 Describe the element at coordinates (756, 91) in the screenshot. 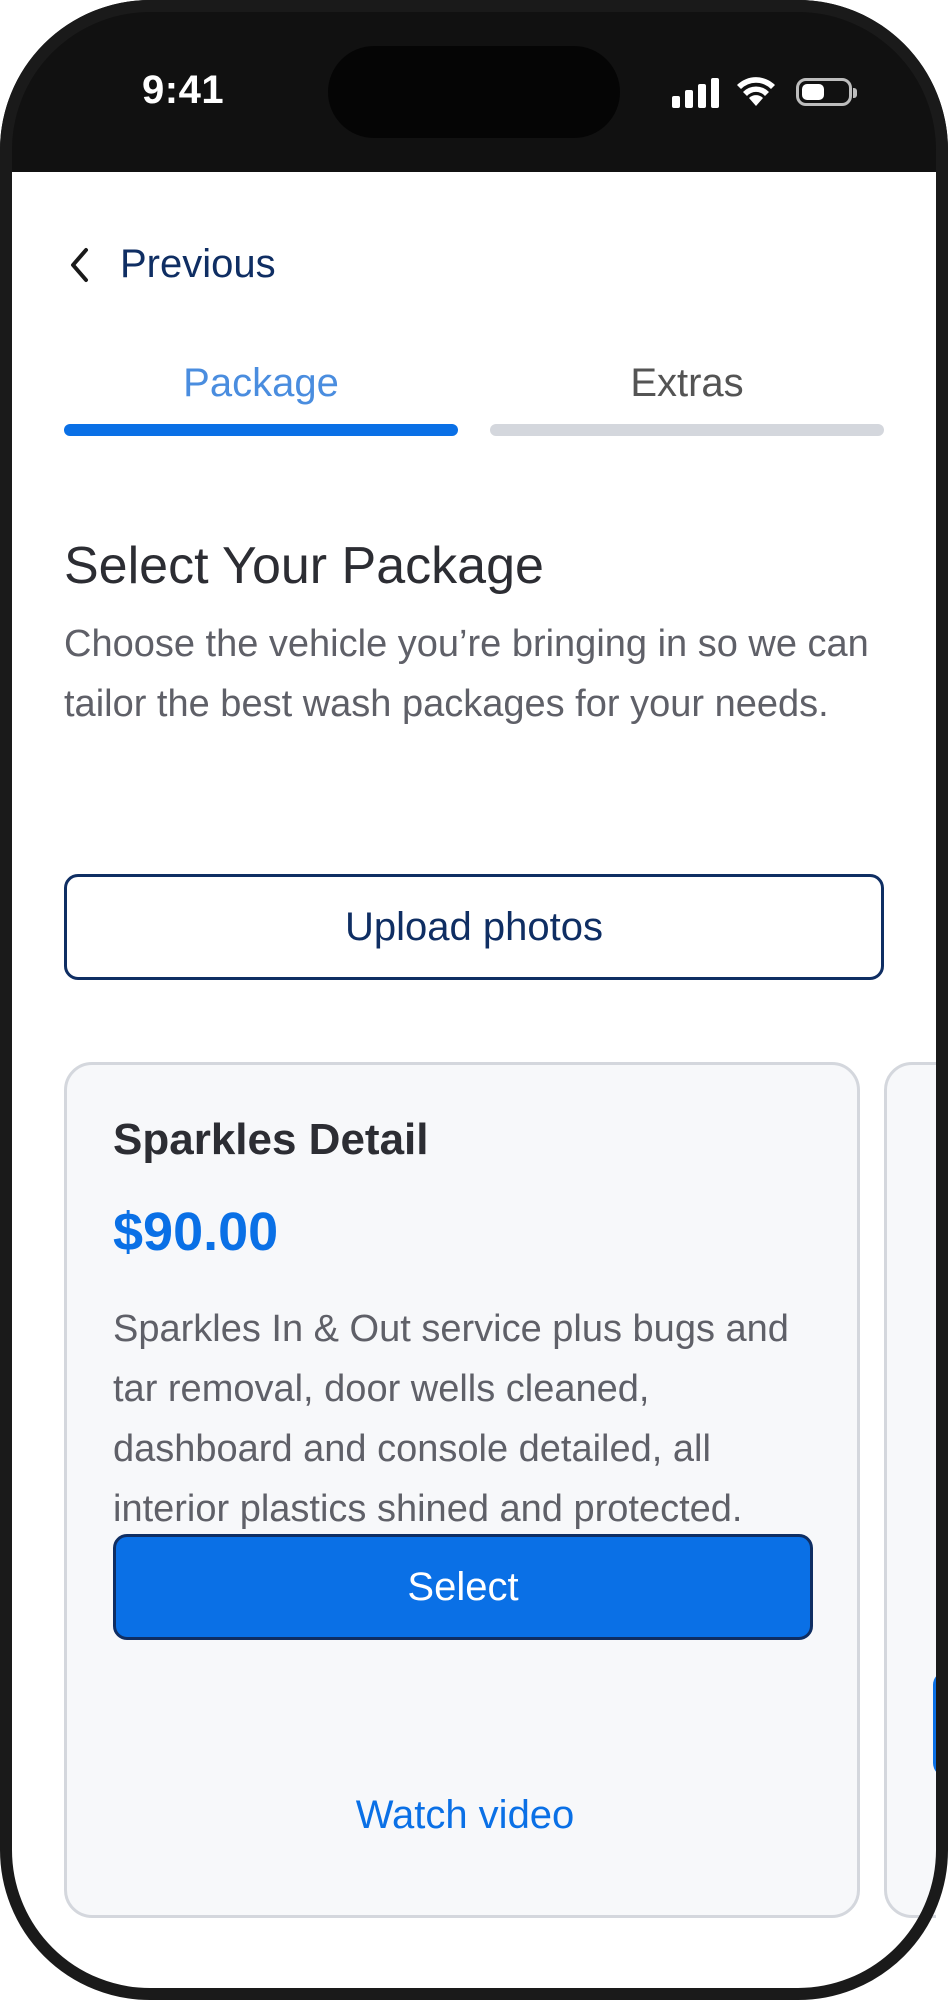

I see `wifi-icon` at that location.